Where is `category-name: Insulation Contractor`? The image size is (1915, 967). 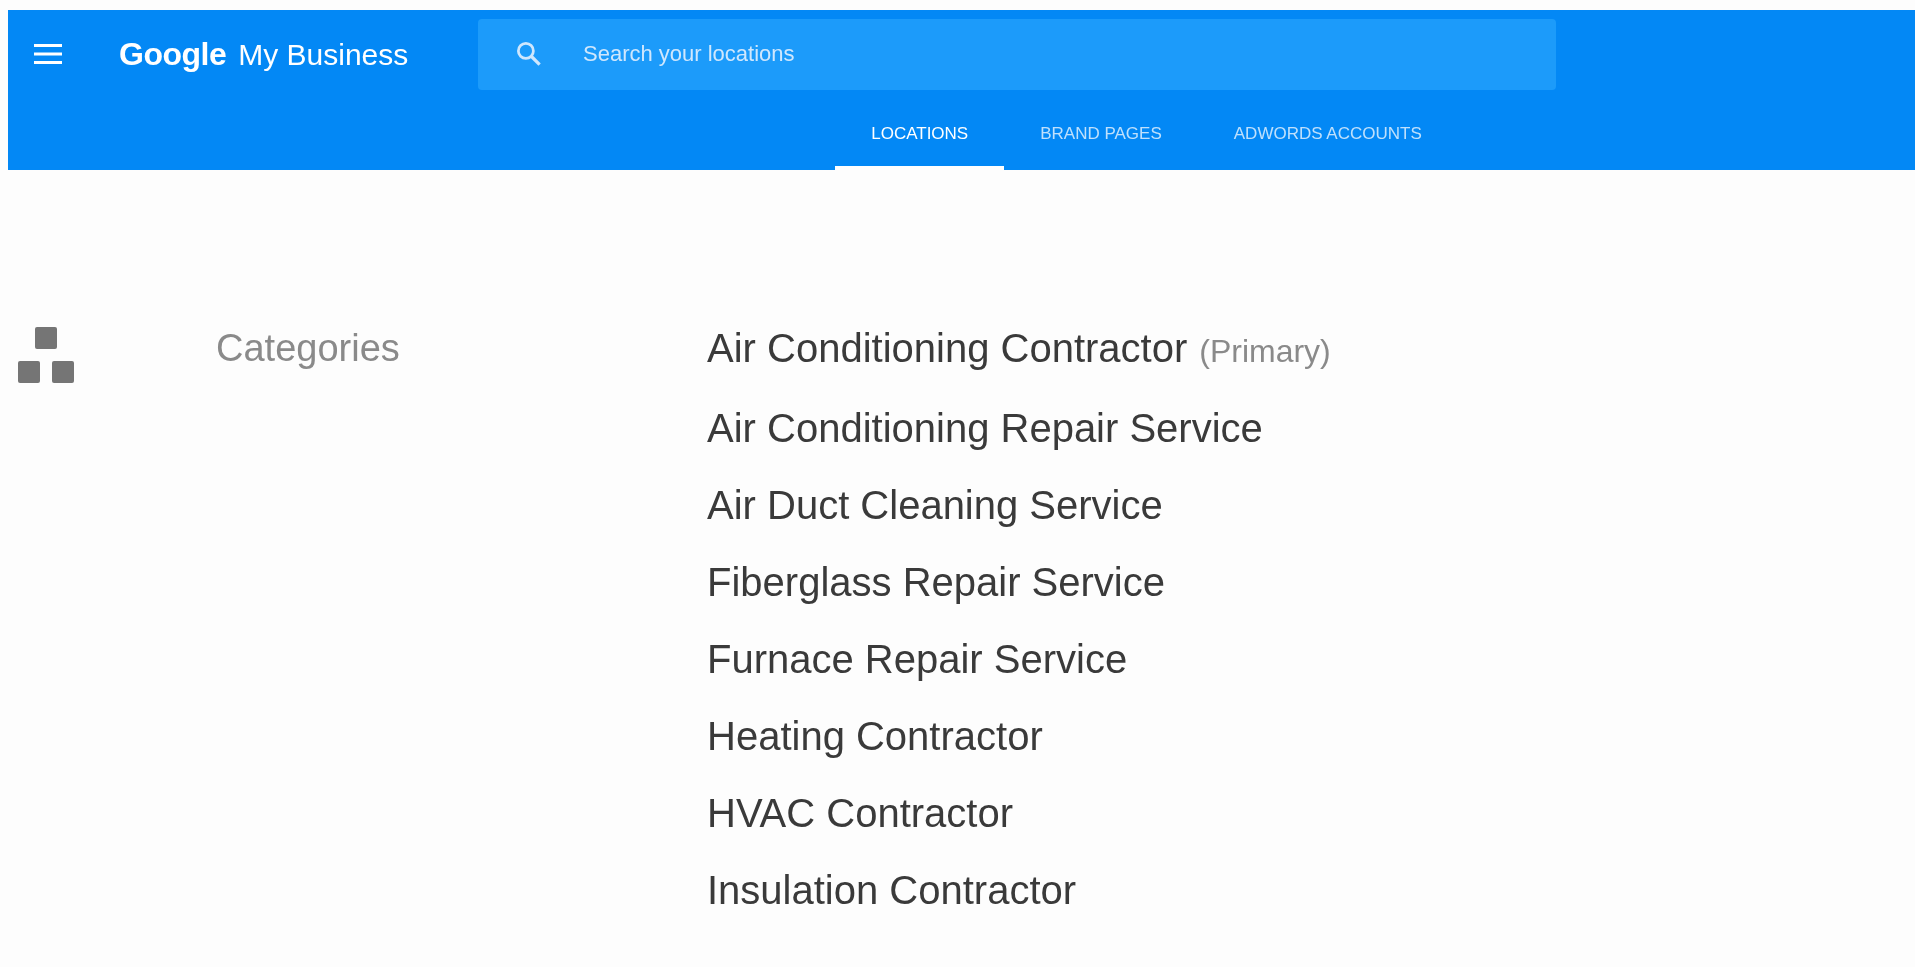
category-name: Insulation Contractor is located at coordinates (892, 890).